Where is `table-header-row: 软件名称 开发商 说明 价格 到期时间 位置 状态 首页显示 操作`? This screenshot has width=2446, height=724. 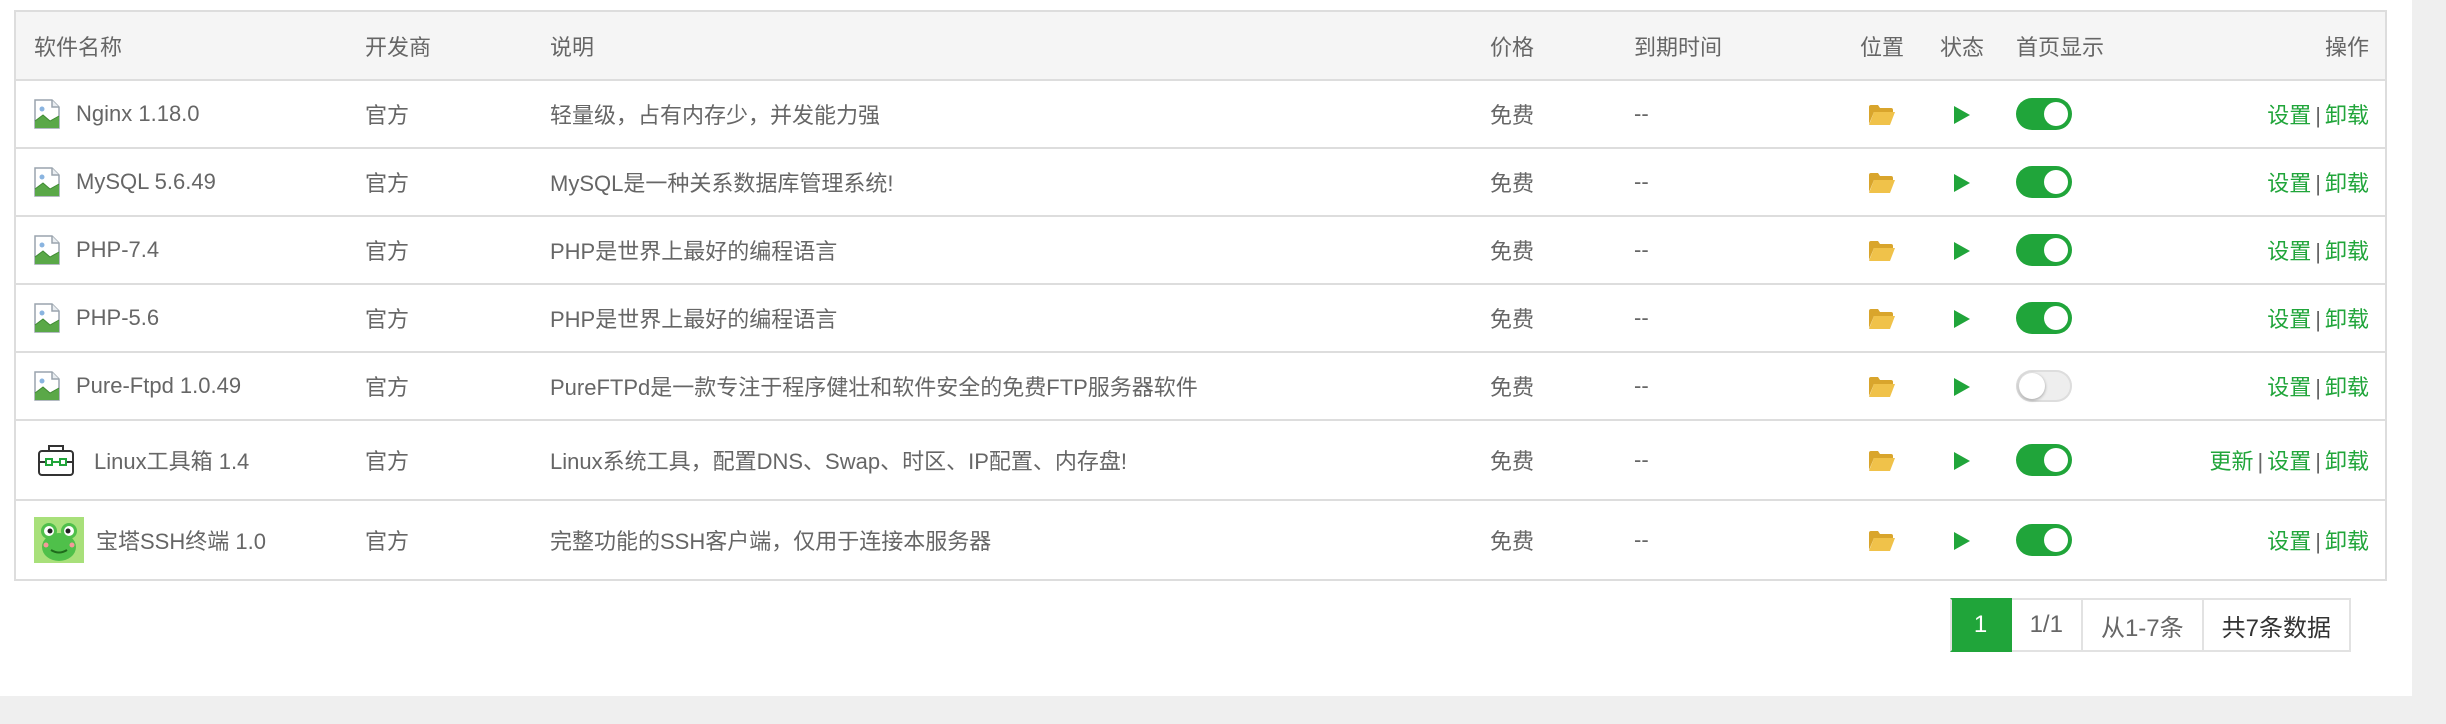
table-header-row: 软件名称 开发商 说明 价格 到期时间 位置 状态 首页显示 操作 is located at coordinates (1200, 46).